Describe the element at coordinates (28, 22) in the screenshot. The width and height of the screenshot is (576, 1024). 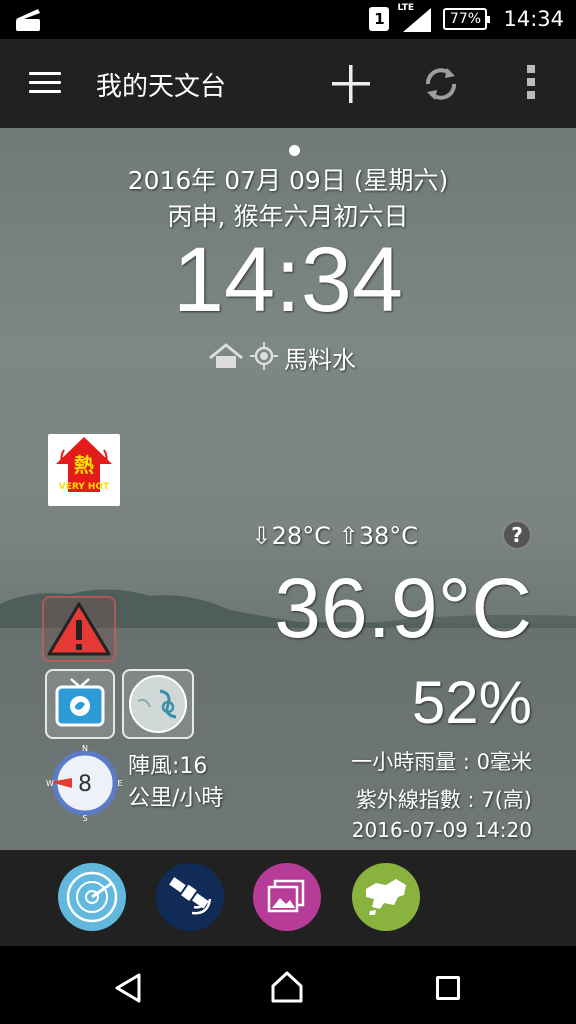
I see `notification-icon` at that location.